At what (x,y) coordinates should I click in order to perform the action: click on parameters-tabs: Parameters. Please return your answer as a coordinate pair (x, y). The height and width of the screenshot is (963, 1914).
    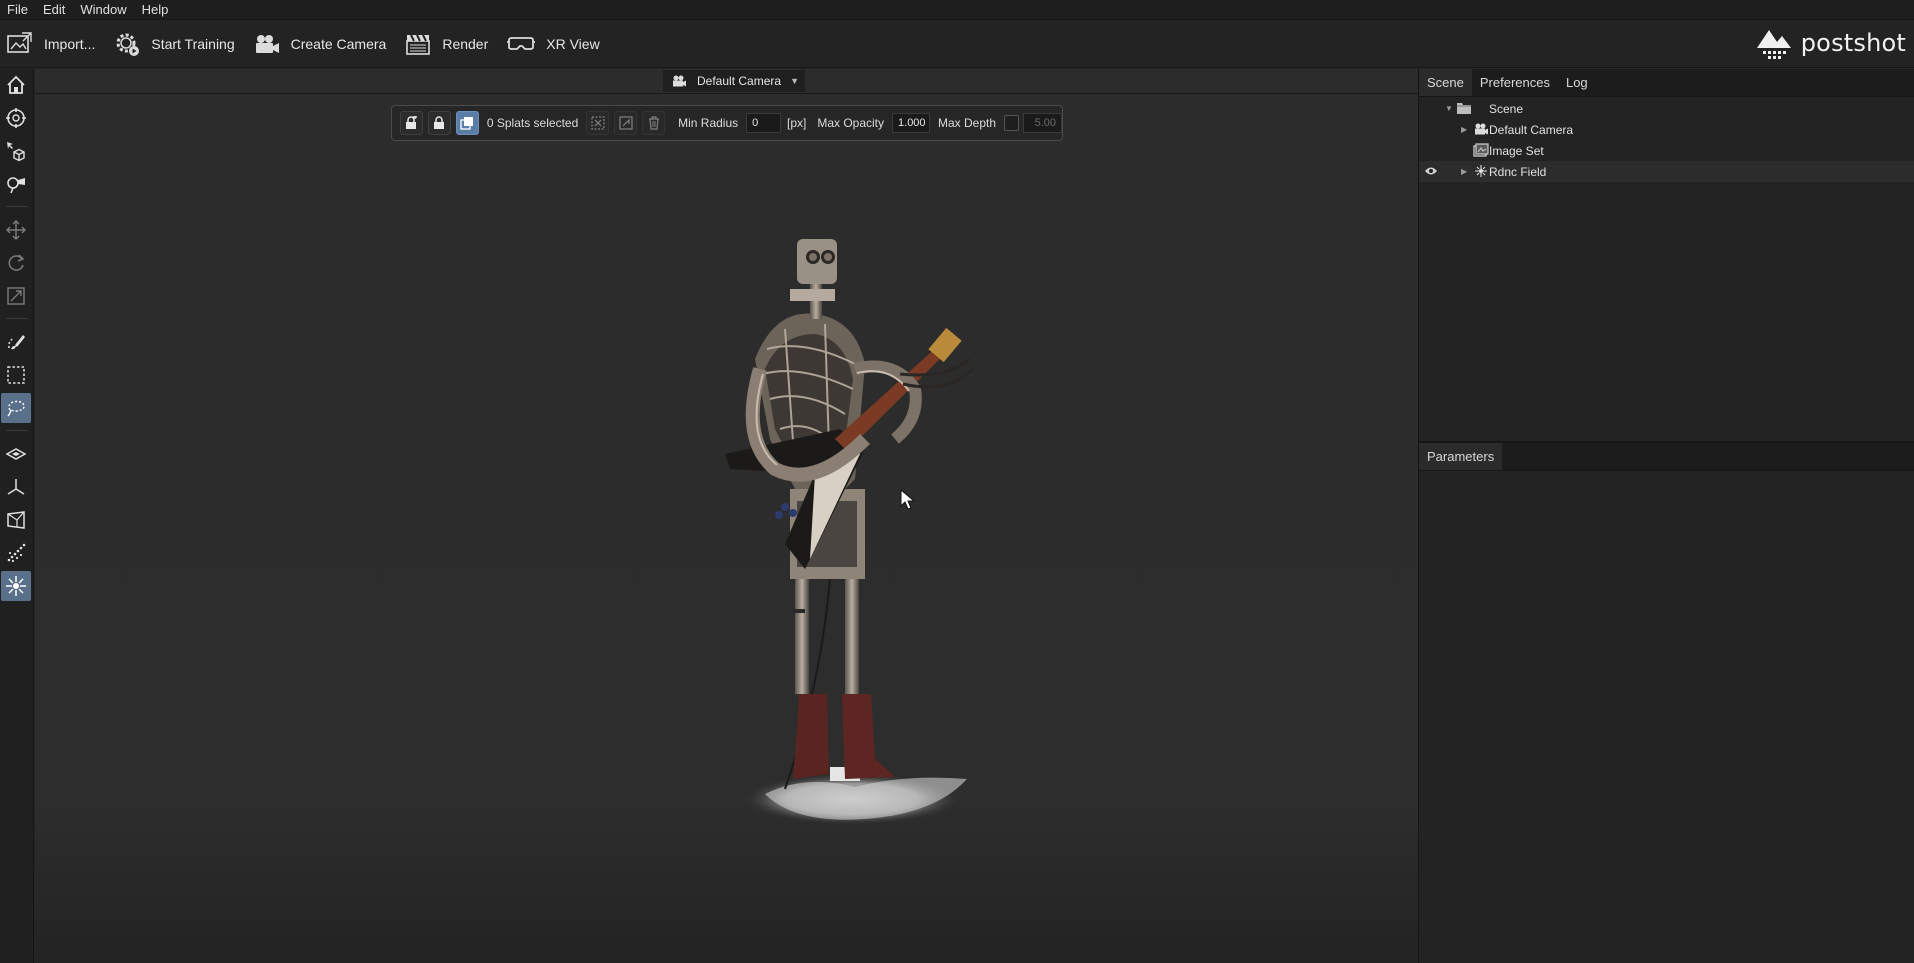
    Looking at the image, I should click on (1666, 457).